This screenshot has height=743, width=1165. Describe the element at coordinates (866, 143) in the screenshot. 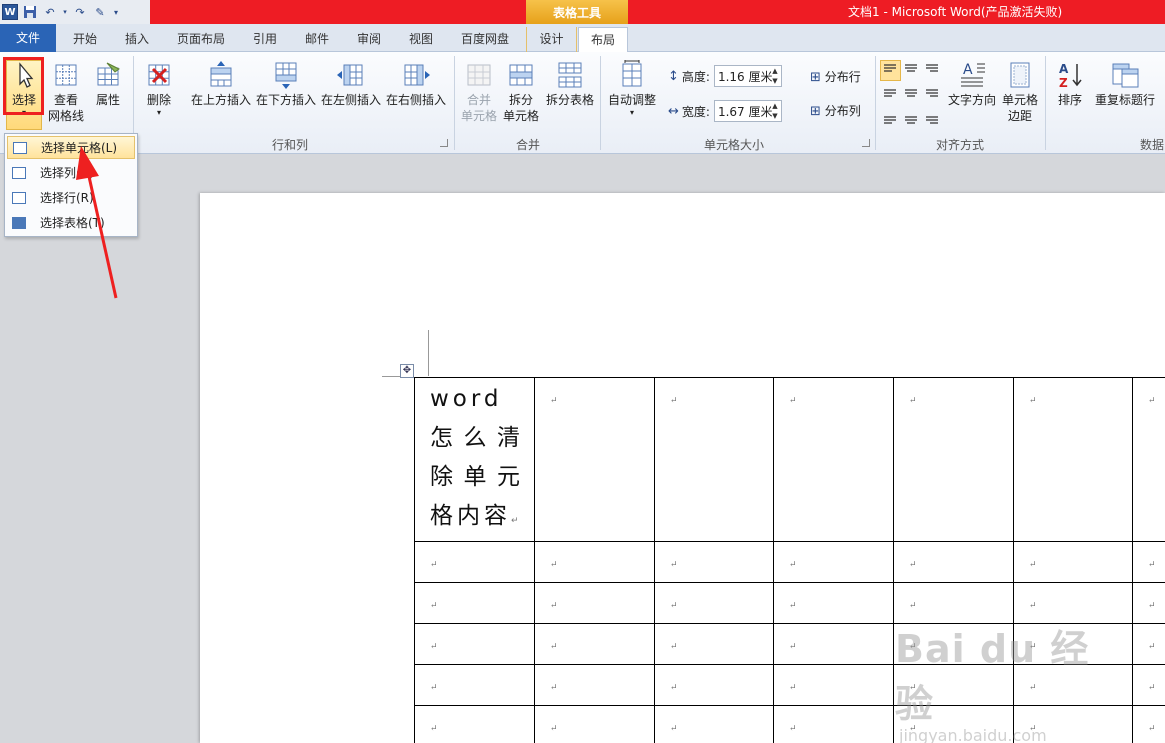

I see `cell-size-launcher-icon` at that location.